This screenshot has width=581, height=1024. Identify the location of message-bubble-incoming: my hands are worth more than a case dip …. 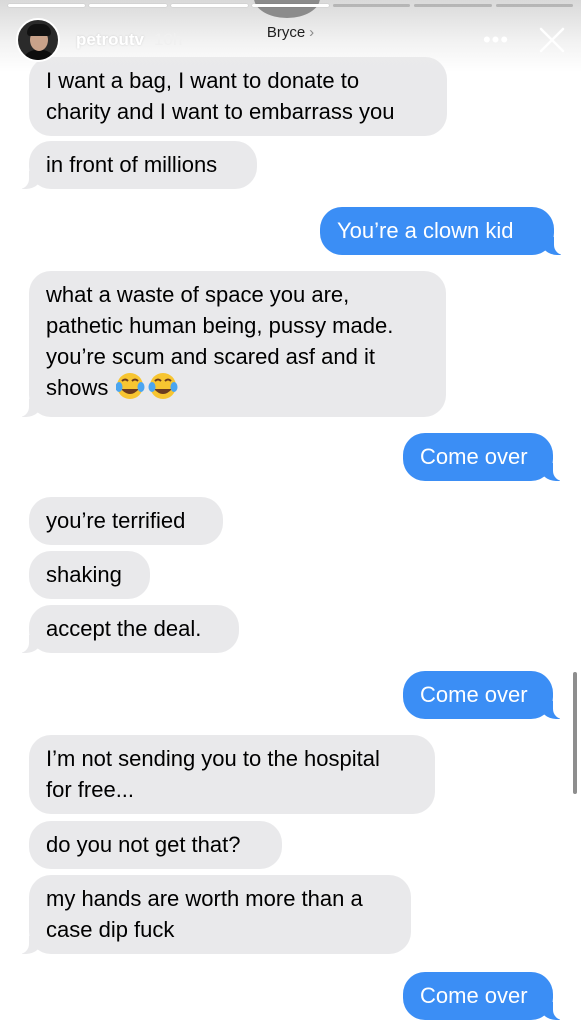
(215, 914).